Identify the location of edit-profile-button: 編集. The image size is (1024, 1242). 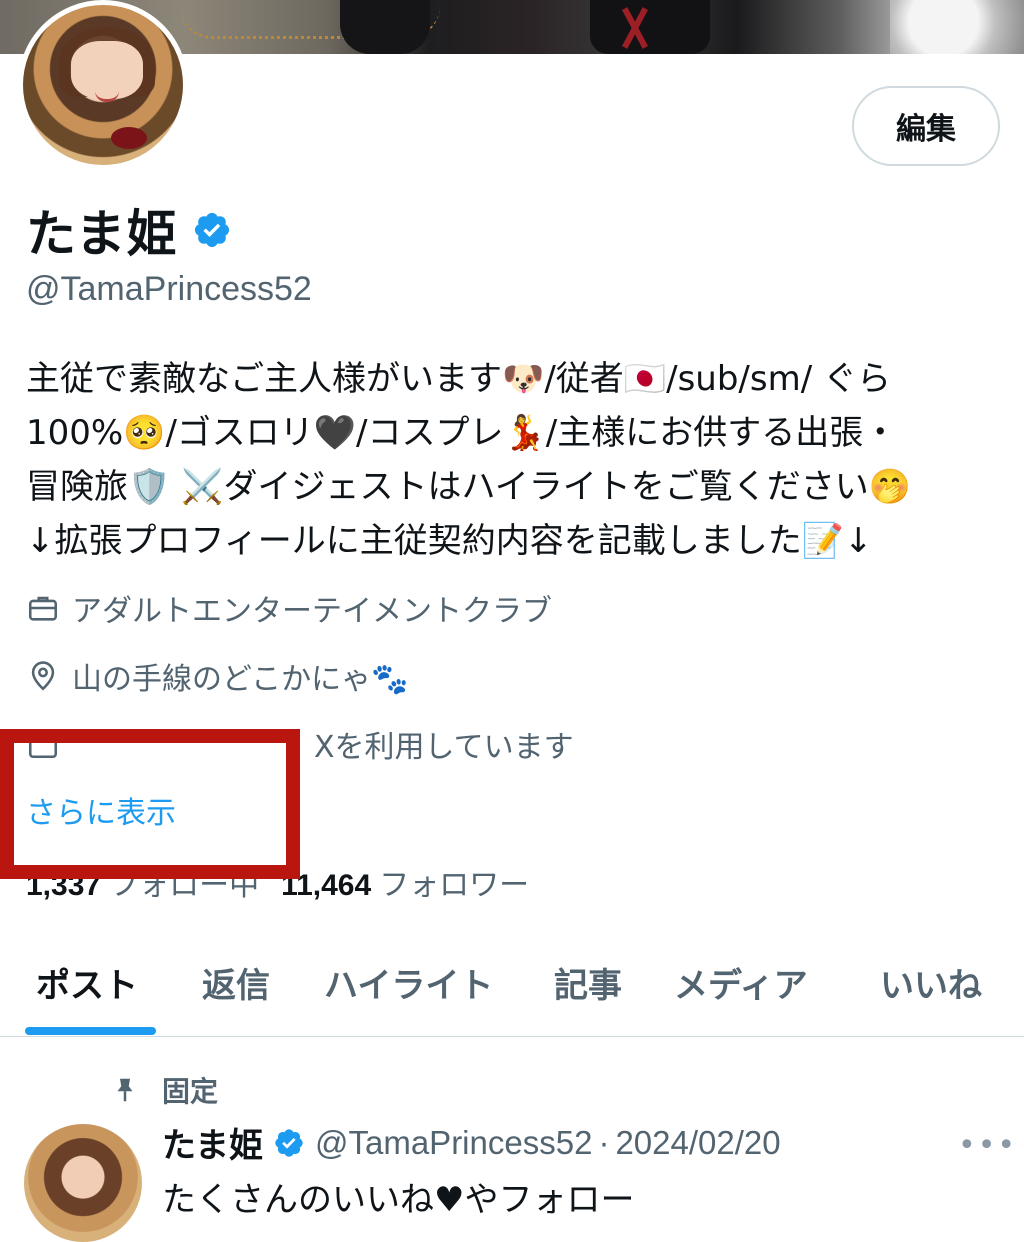
(926, 126).